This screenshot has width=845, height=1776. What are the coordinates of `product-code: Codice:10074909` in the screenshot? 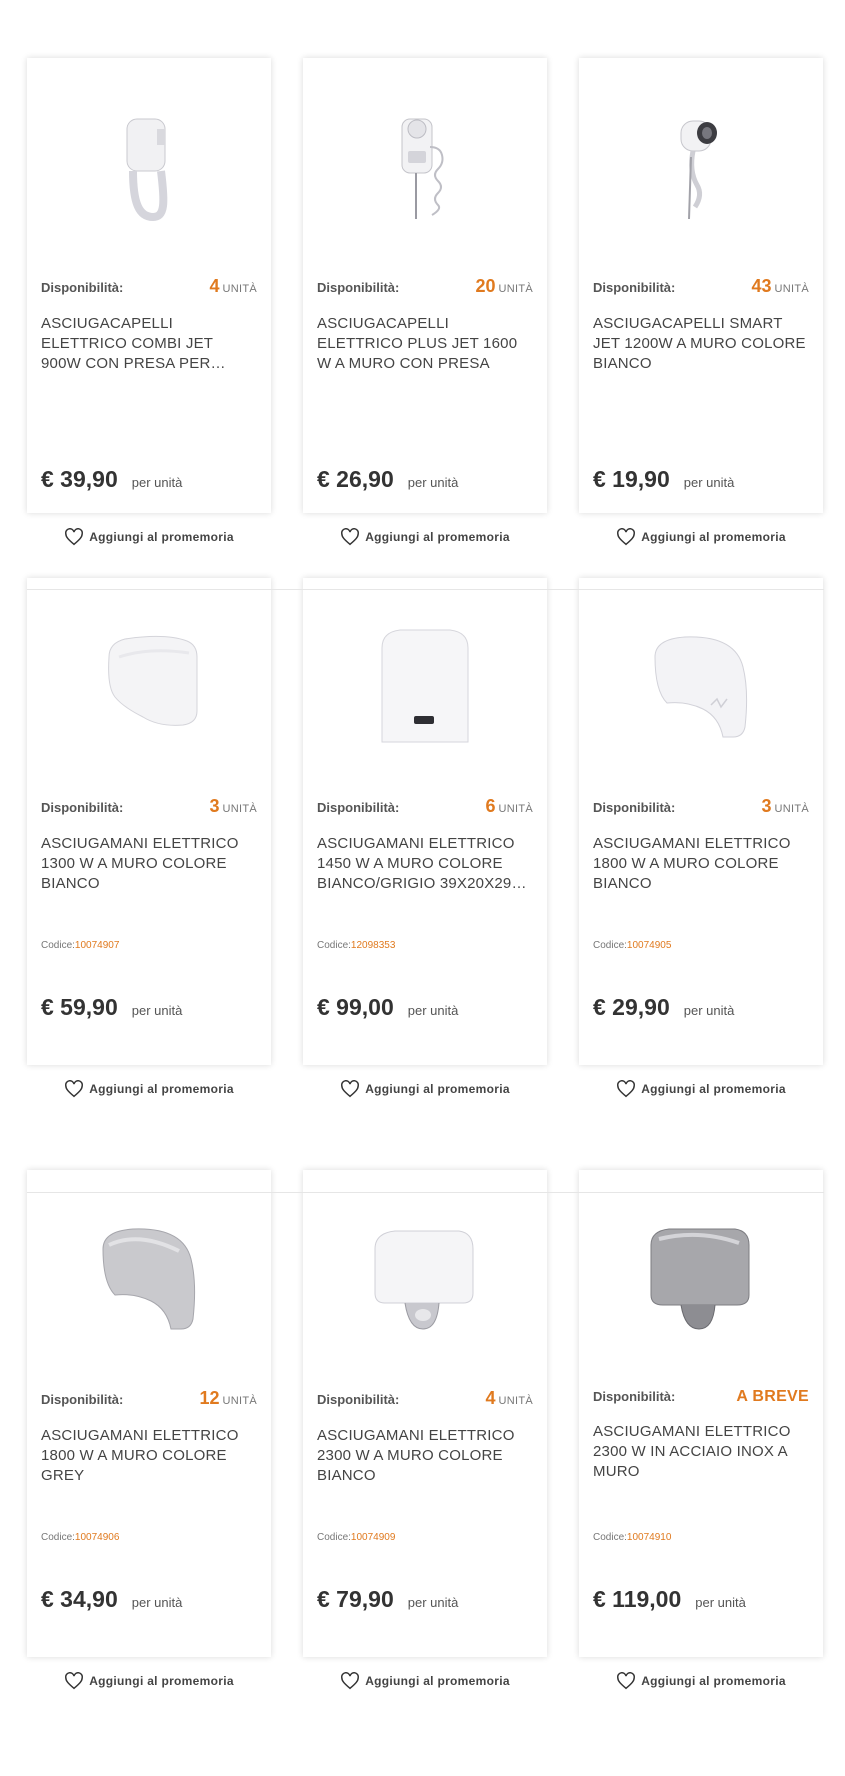 It's located at (356, 1537).